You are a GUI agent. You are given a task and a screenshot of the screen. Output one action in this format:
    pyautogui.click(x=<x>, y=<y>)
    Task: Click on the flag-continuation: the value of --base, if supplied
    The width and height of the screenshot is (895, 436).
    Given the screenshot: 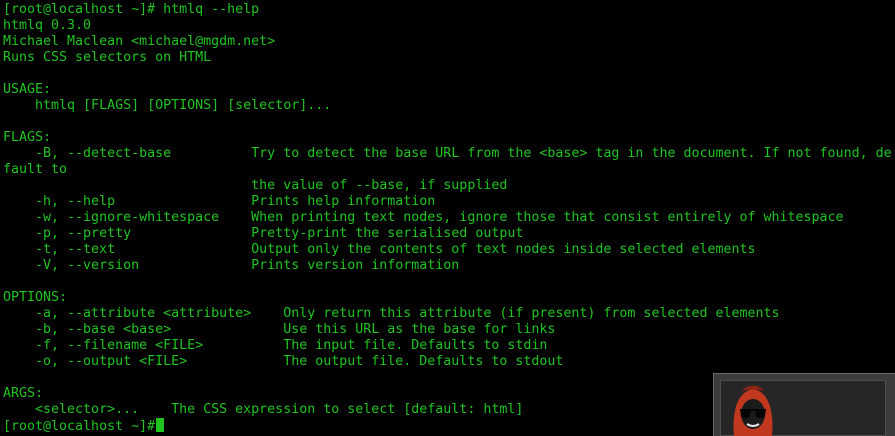 What is the action you would take?
    pyautogui.click(x=255, y=185)
    